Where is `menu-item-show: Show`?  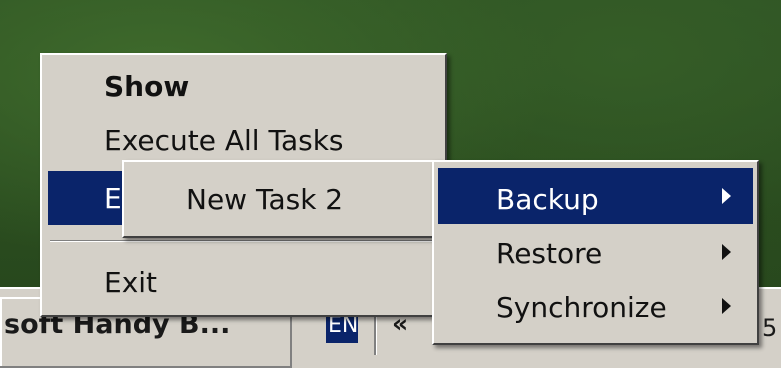
menu-item-show: Show is located at coordinates (243, 87).